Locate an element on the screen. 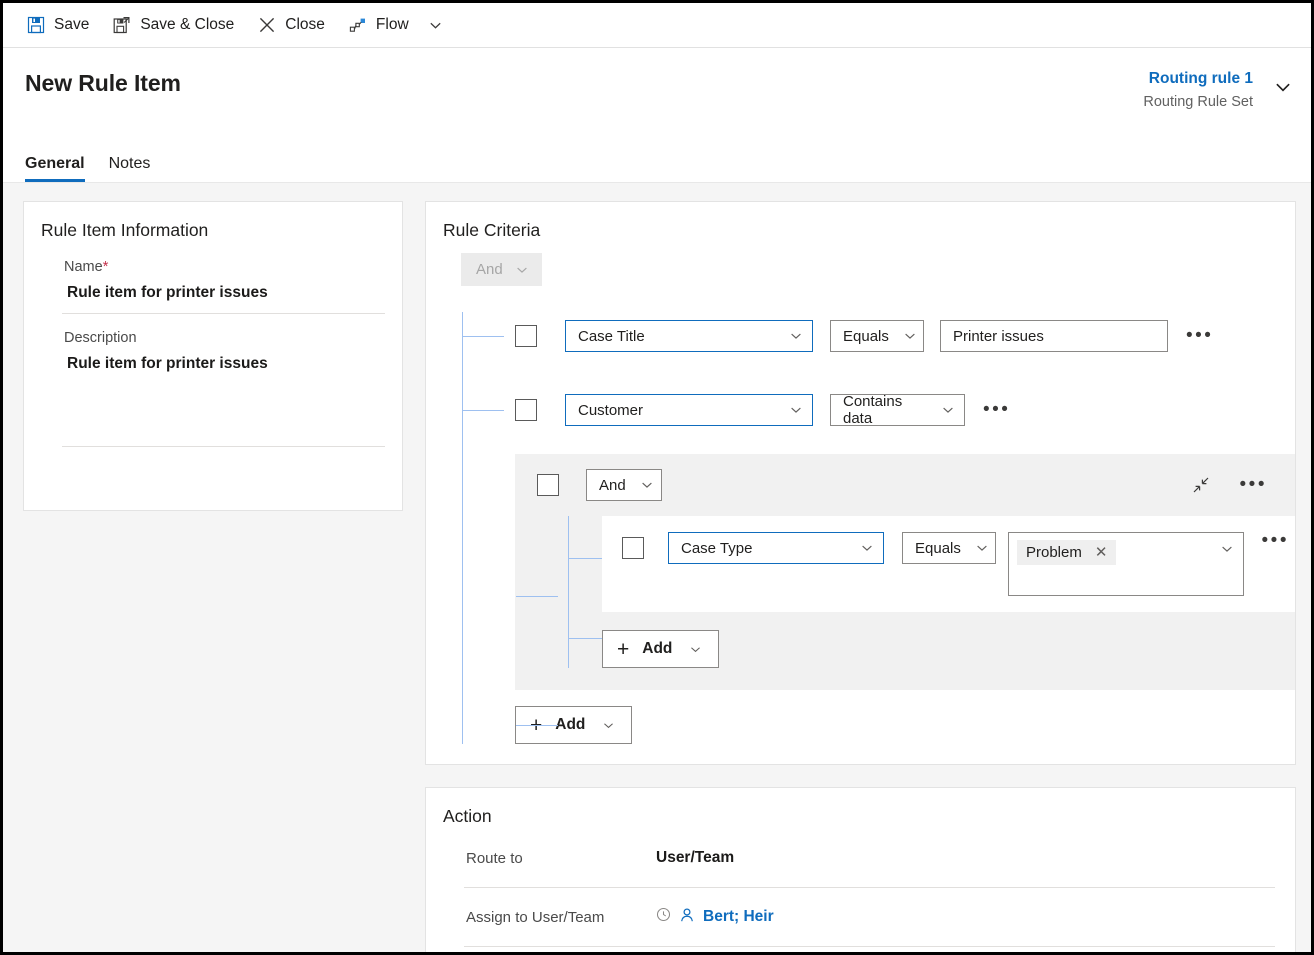  criteria-operator-select: Contains data is located at coordinates (897, 410).